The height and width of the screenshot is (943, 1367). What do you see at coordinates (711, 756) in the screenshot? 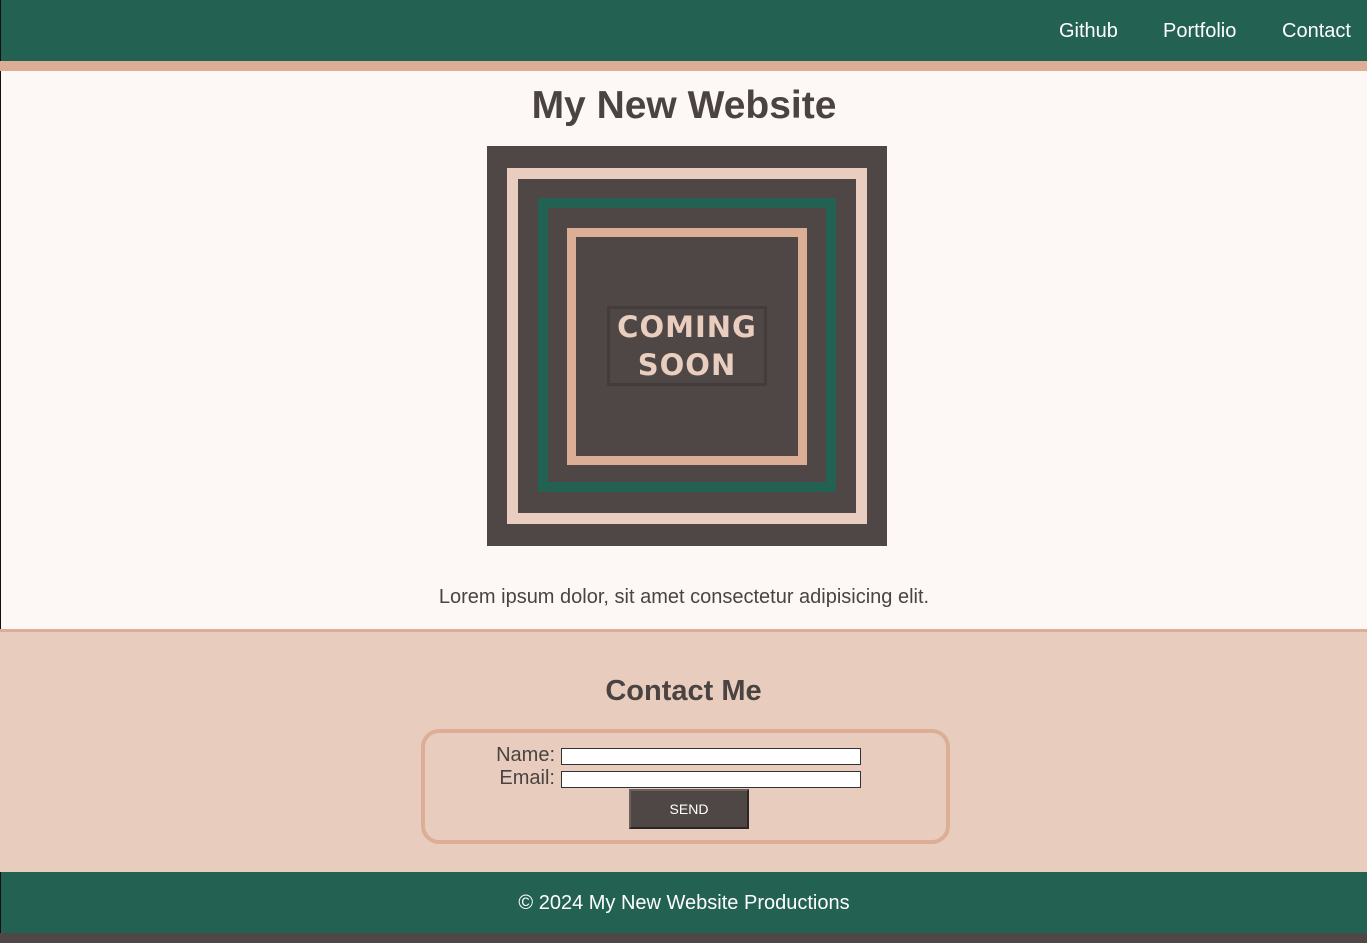
I see `name-field` at bounding box center [711, 756].